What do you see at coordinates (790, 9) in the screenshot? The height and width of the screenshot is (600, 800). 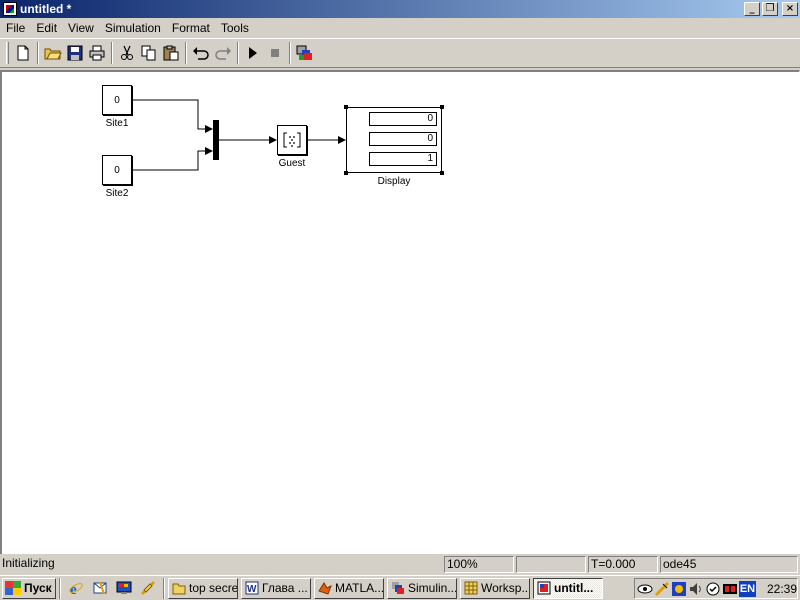 I see `close-button: ×` at bounding box center [790, 9].